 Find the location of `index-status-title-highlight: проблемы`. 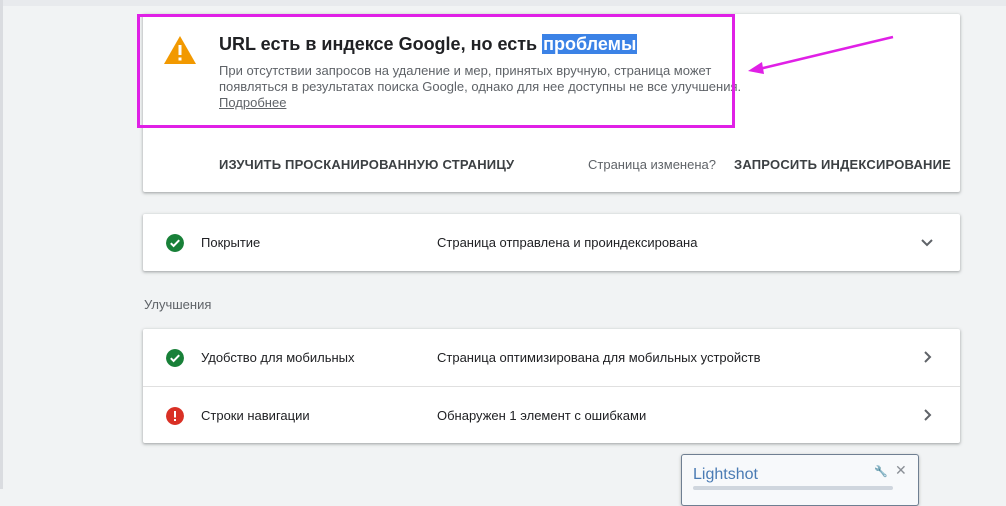

index-status-title-highlight: проблемы is located at coordinates (590, 44).